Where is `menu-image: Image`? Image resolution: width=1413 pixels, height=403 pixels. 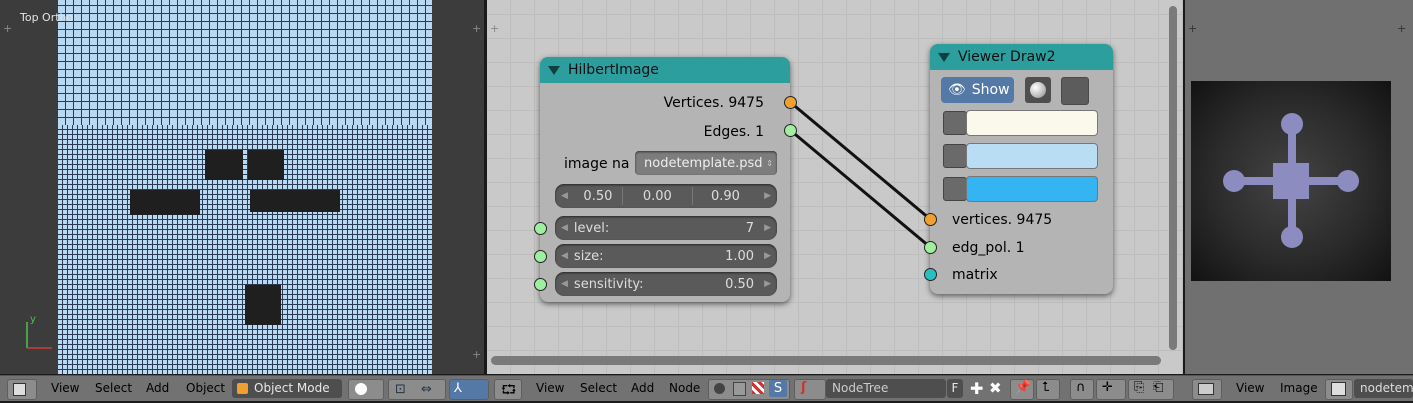
menu-image: Image is located at coordinates (1299, 388).